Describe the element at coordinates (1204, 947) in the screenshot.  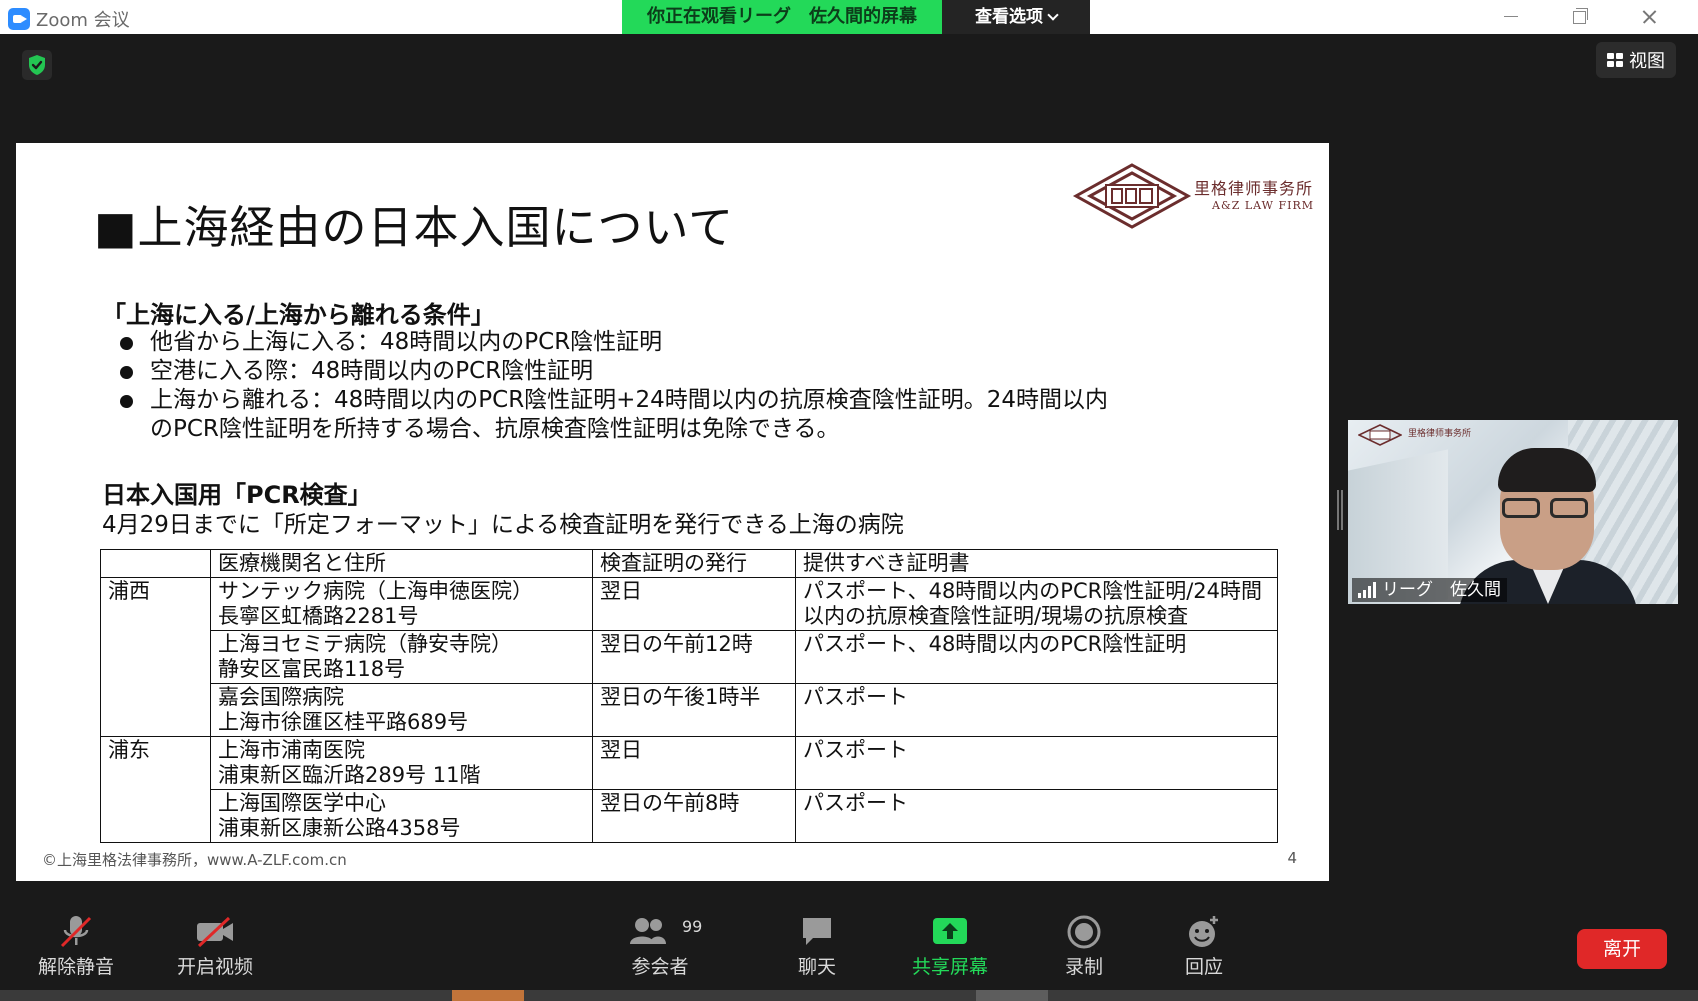
I see `reactions-button: 回应` at that location.